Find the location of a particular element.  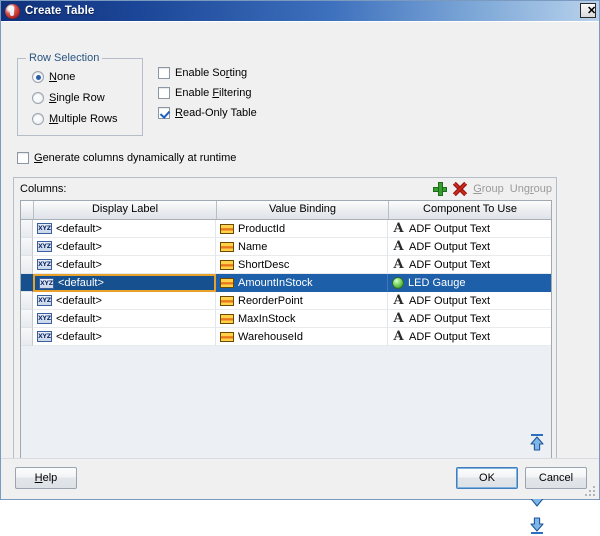

table-row: XYZ <default> MaxInStock A ADF Output Text is located at coordinates (286, 319).